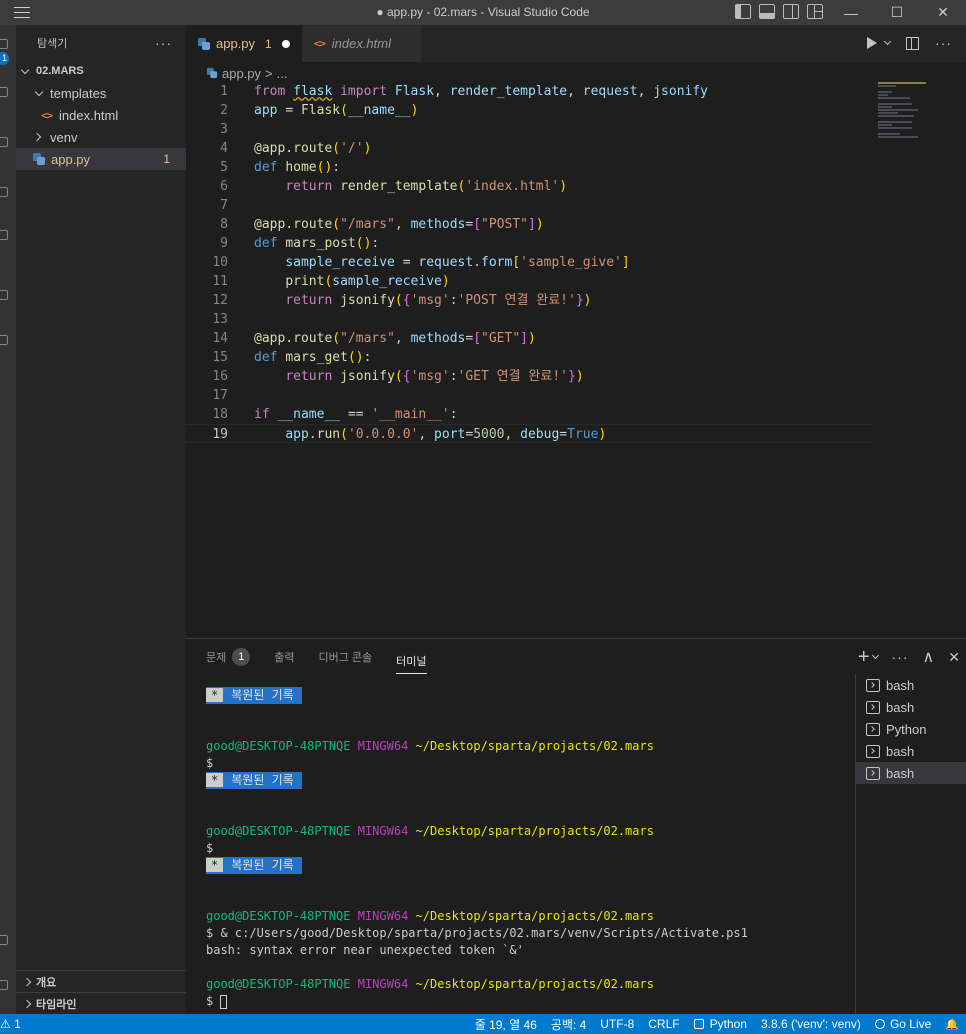 Image resolution: width=966 pixels, height=1034 pixels. Describe the element at coordinates (815, 11) in the screenshot. I see `customize-layout-icon` at that location.